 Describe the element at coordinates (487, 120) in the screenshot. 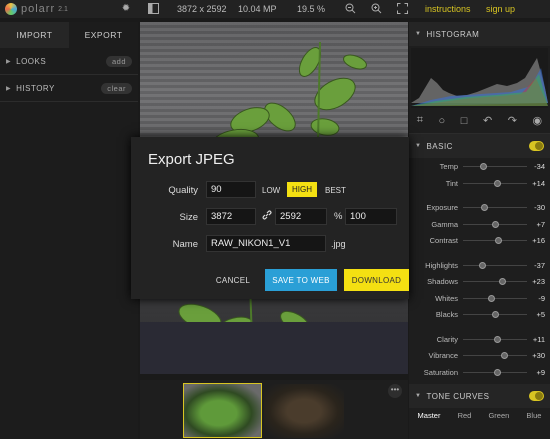

I see `undo-icon: ↶` at that location.